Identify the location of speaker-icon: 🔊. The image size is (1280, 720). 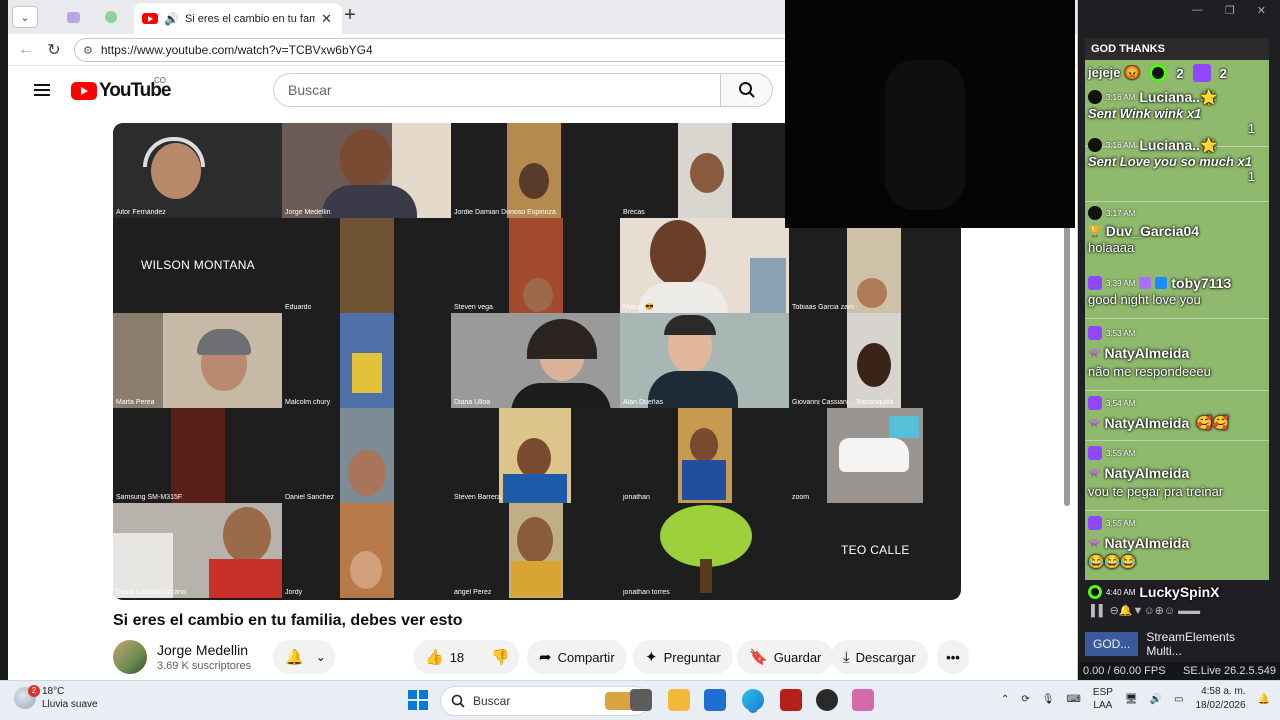
(171, 19).